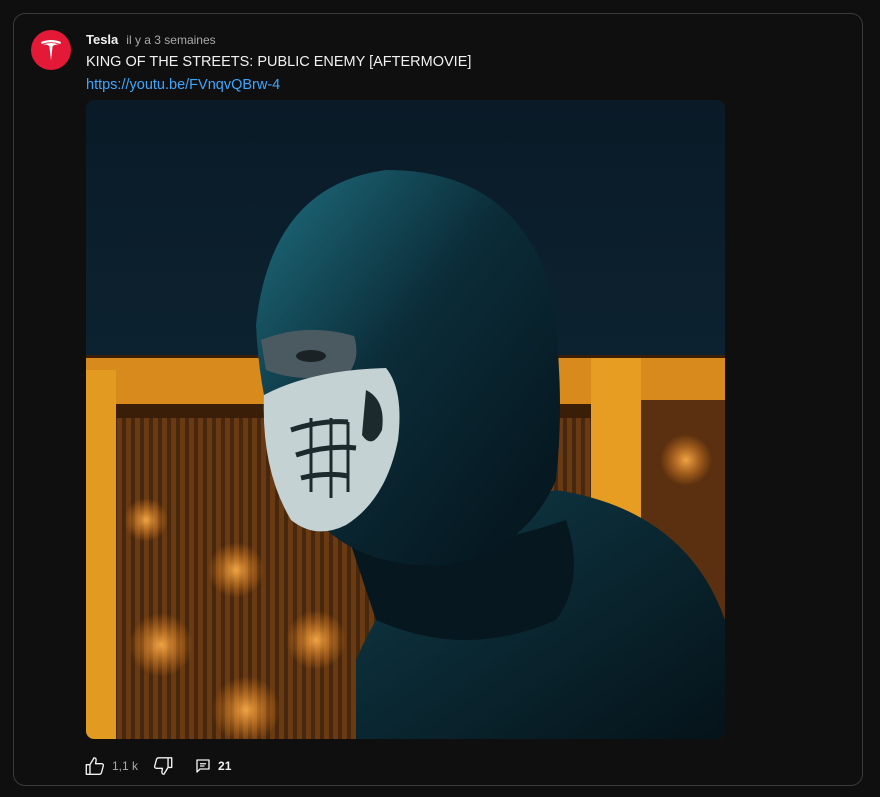 The height and width of the screenshot is (797, 880). I want to click on comment-count: 21, so click(225, 766).